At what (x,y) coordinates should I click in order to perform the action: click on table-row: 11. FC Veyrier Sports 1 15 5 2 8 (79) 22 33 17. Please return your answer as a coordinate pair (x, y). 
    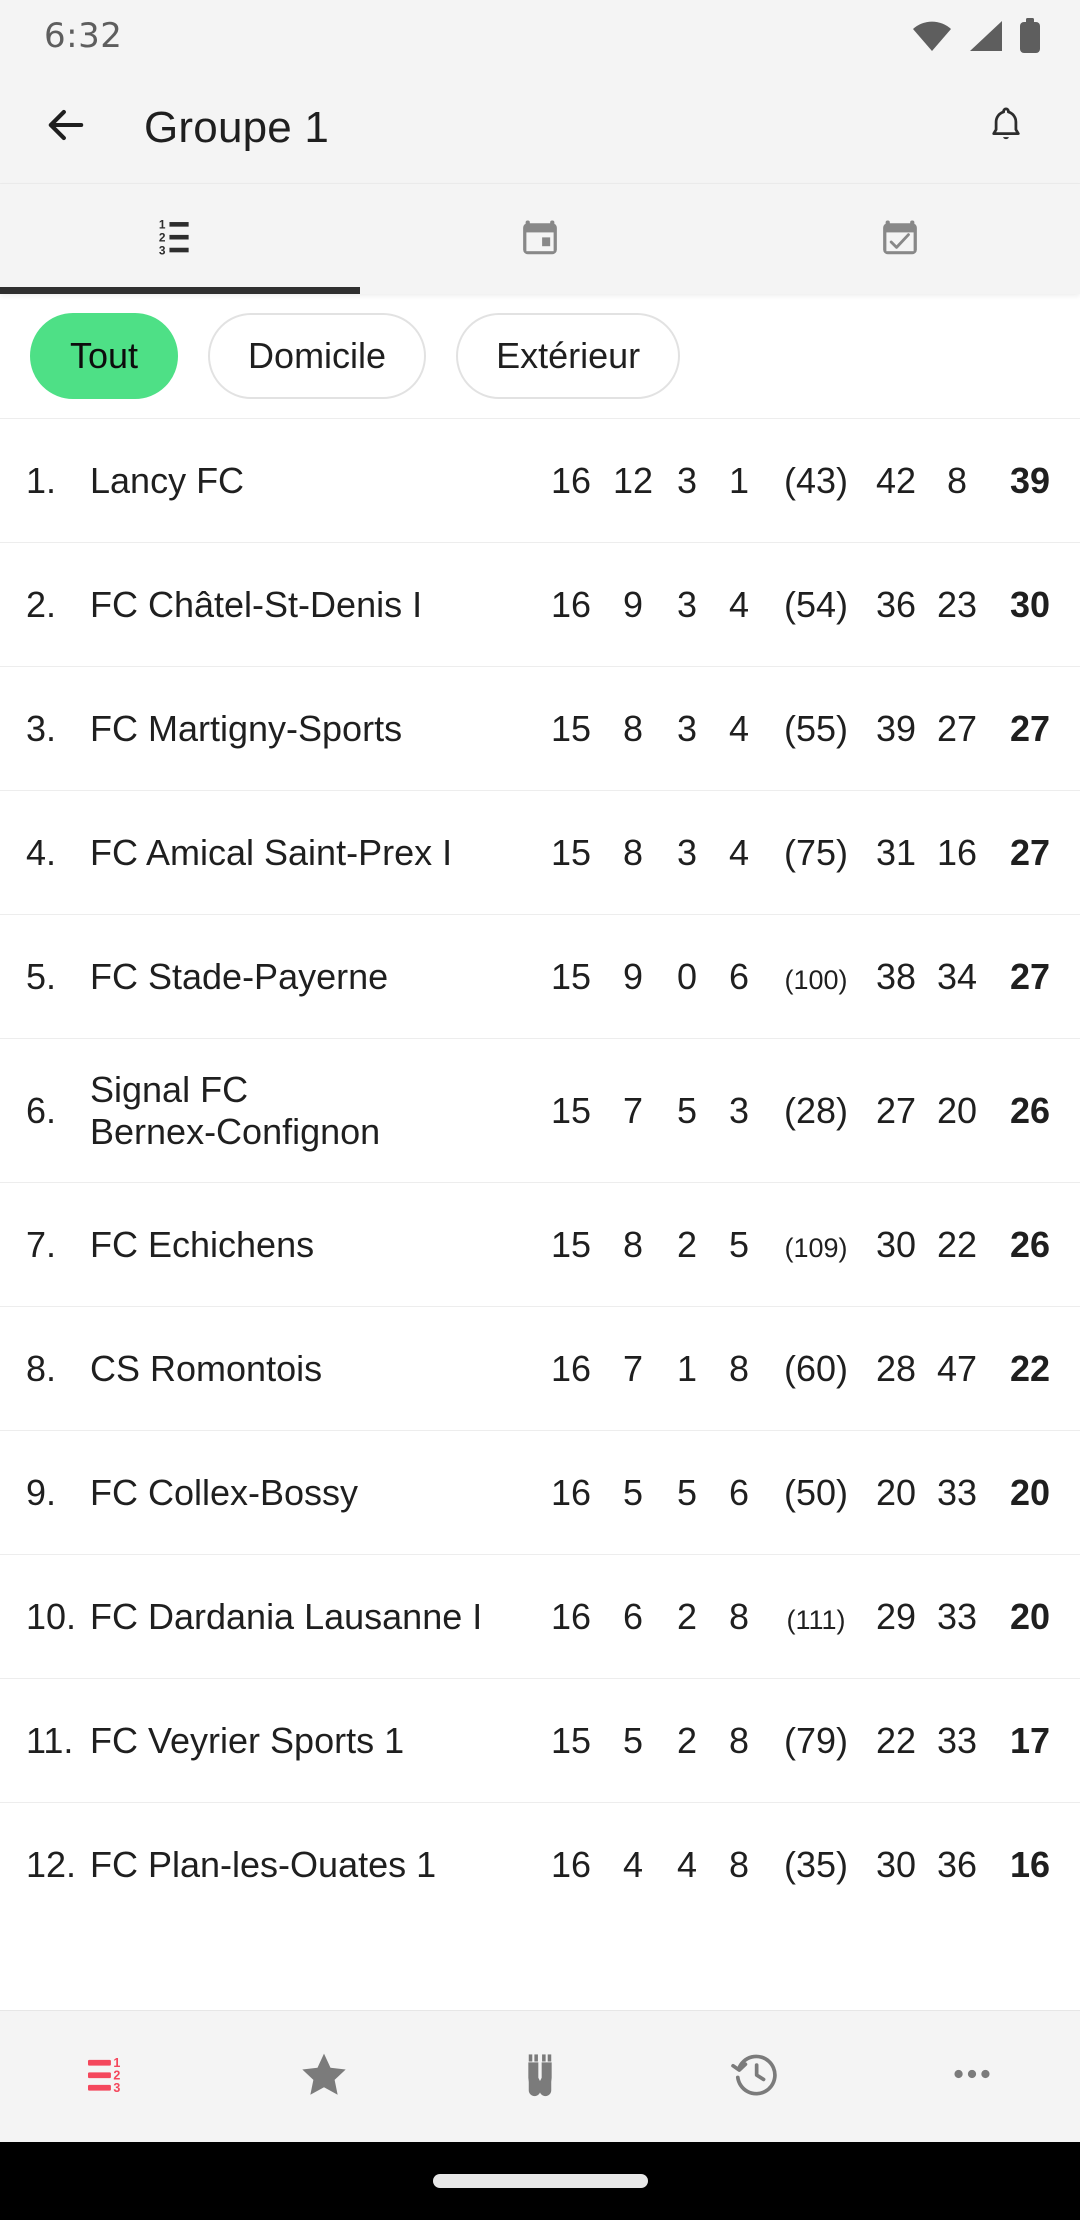
    Looking at the image, I should click on (540, 1740).